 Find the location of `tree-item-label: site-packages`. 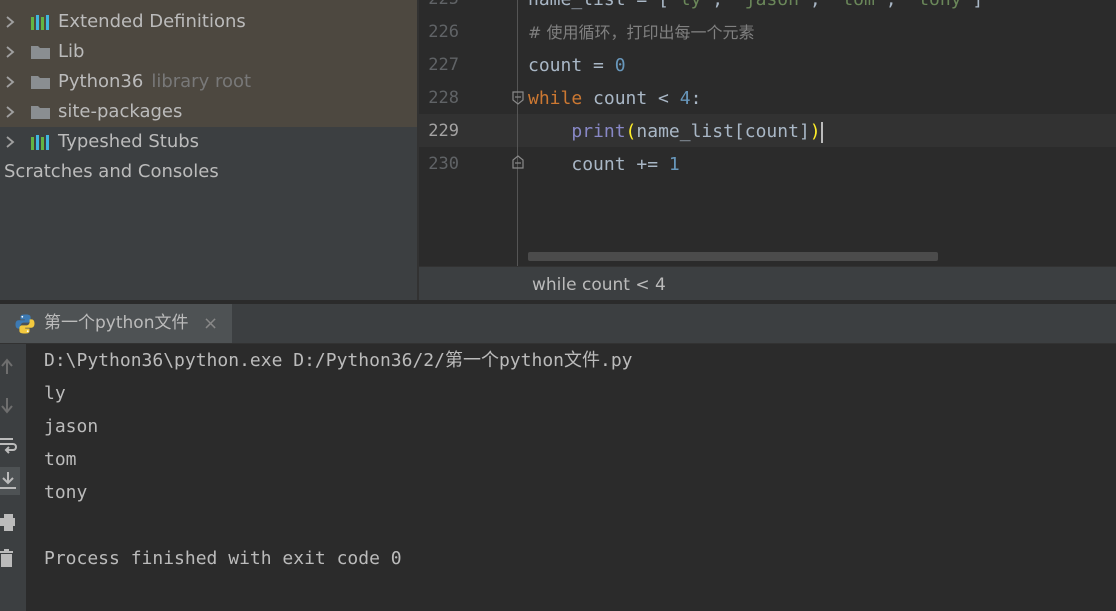

tree-item-label: site-packages is located at coordinates (120, 111).